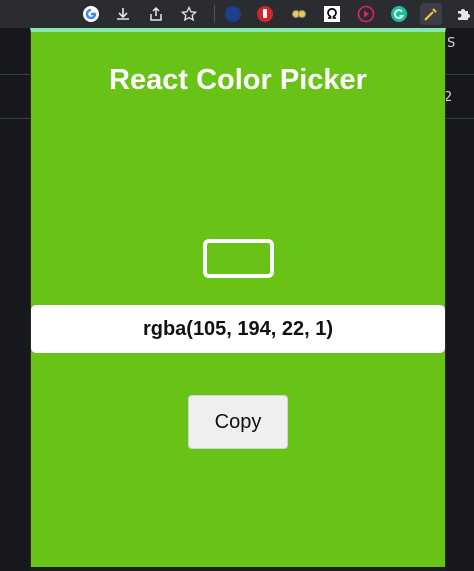 Image resolution: width=474 pixels, height=571 pixels. What do you see at coordinates (238, 258) in the screenshot?
I see `color-swatch` at bounding box center [238, 258].